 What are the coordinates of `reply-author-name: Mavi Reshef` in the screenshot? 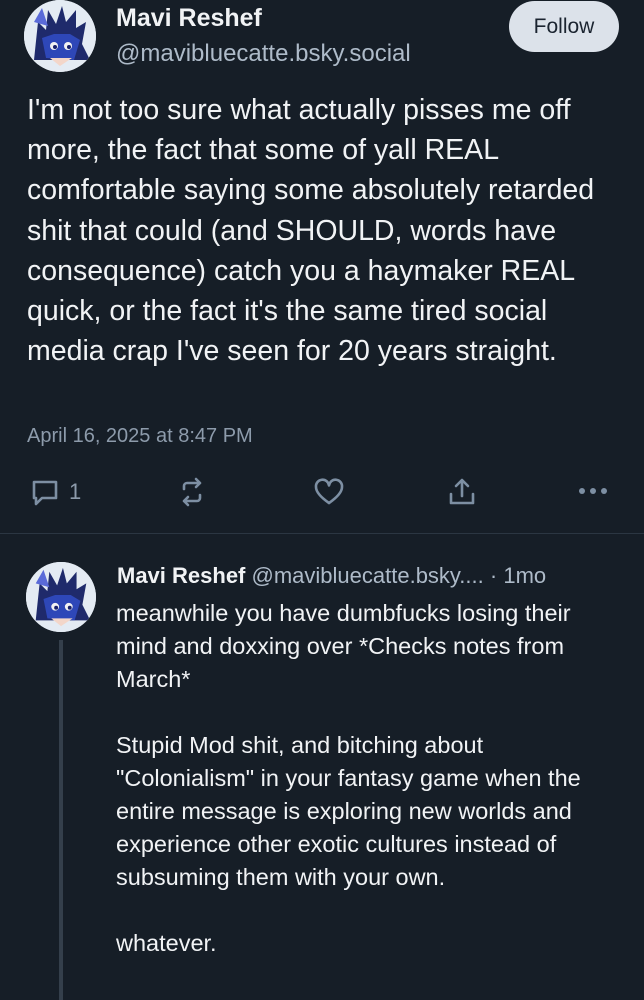 It's located at (181, 575).